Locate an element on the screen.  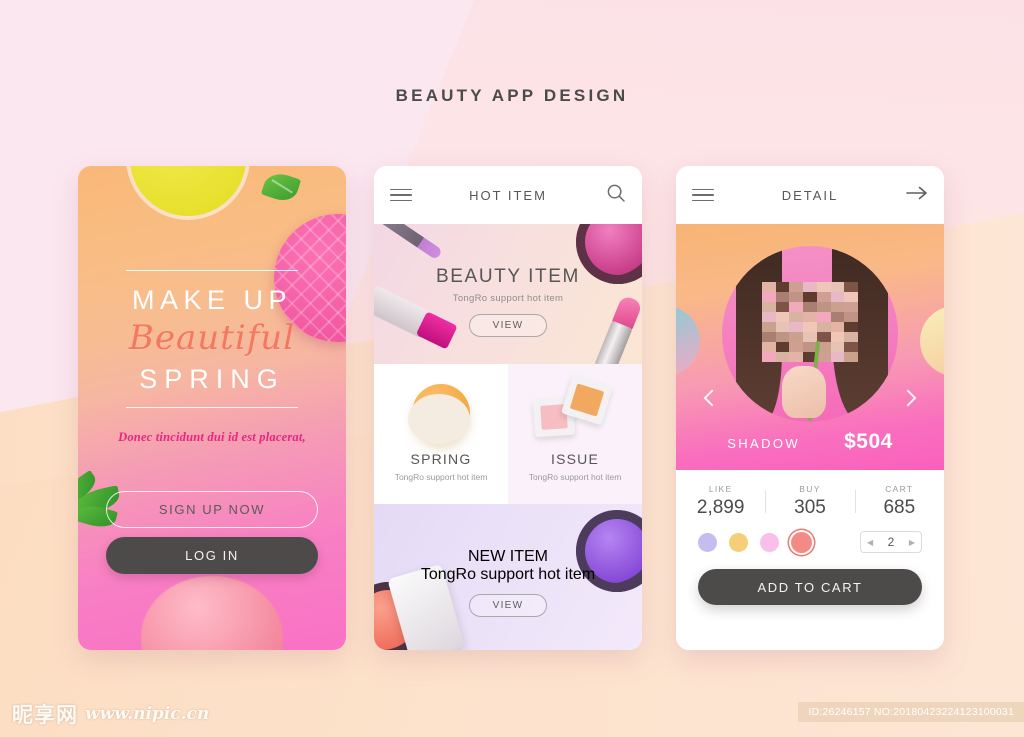
log-in-button: LOG IN is located at coordinates (212, 555).